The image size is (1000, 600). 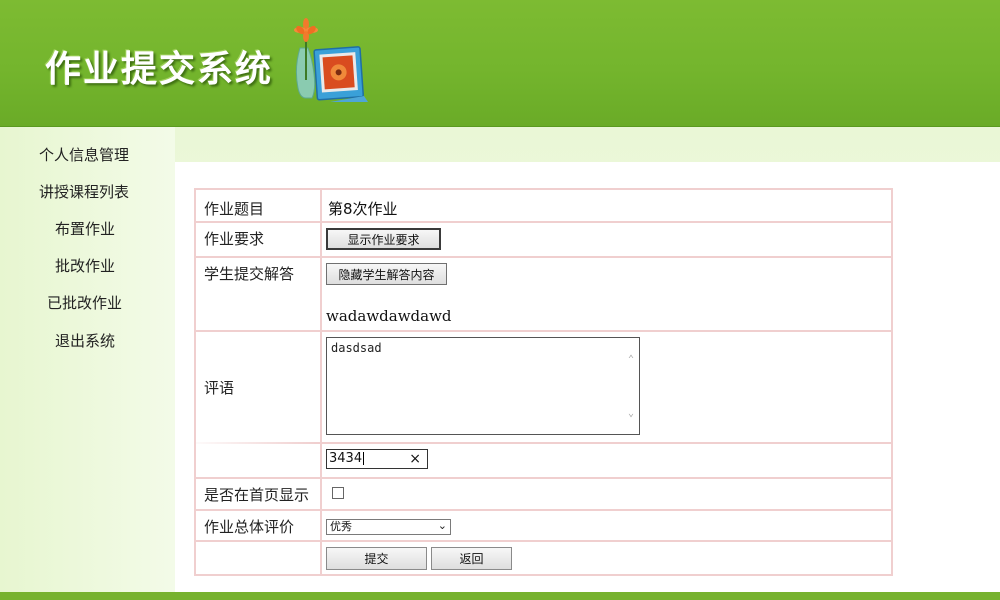 What do you see at coordinates (341, 526) in the screenshot?
I see `overall-rating-value: 优秀` at bounding box center [341, 526].